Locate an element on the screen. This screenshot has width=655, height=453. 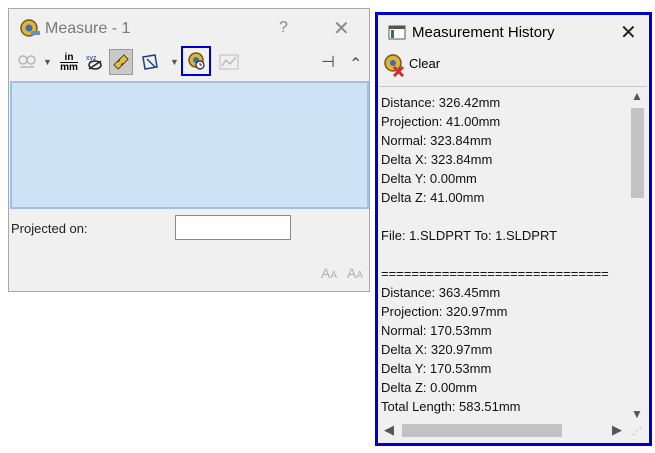
vertical-scroll-thumb is located at coordinates (637, 153).